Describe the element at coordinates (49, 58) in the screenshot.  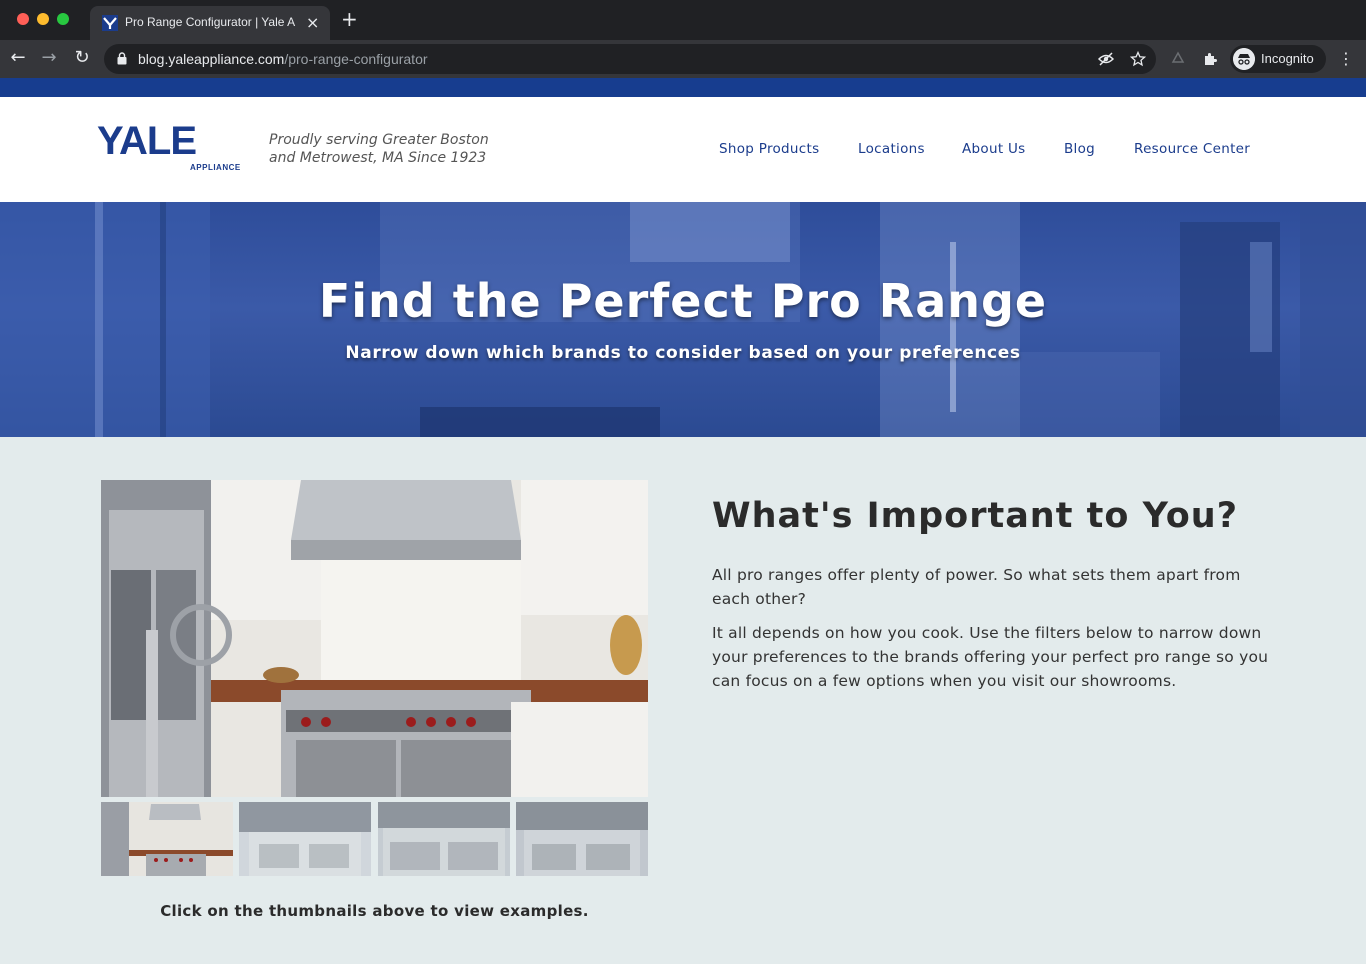
I see `forward-arrow-icon: →` at that location.